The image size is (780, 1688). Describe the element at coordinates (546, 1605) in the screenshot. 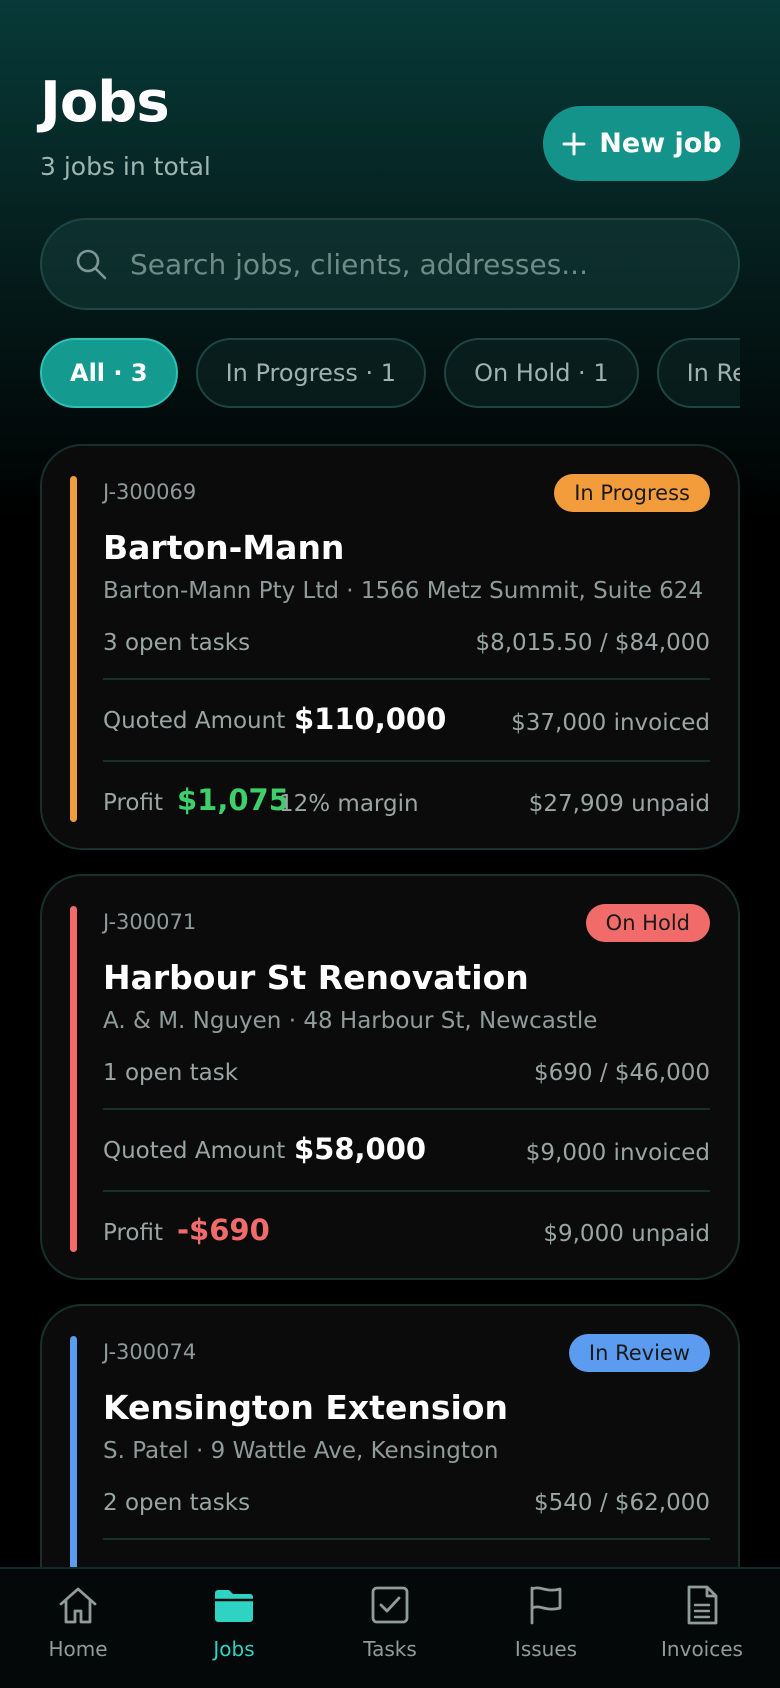

I see `flag-icon` at that location.